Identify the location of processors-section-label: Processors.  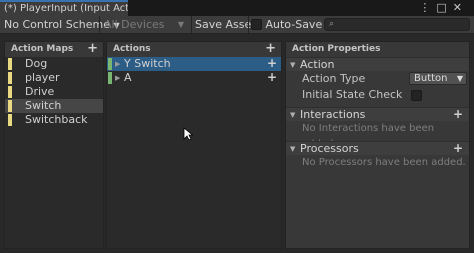
(329, 148).